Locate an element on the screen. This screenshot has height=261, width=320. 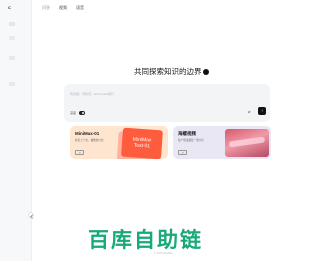
model-card-minimax: MiniMax-01 超长上下文，极致性价比 ↗ MiniMax Text-01 is located at coordinates (119, 142).